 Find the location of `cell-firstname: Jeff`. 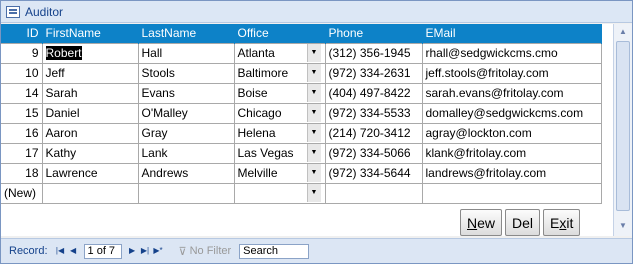

cell-firstname: Jeff is located at coordinates (90, 73).